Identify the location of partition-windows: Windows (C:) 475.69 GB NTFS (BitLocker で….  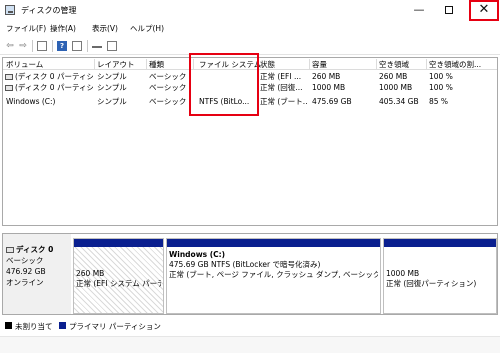
(273, 276).